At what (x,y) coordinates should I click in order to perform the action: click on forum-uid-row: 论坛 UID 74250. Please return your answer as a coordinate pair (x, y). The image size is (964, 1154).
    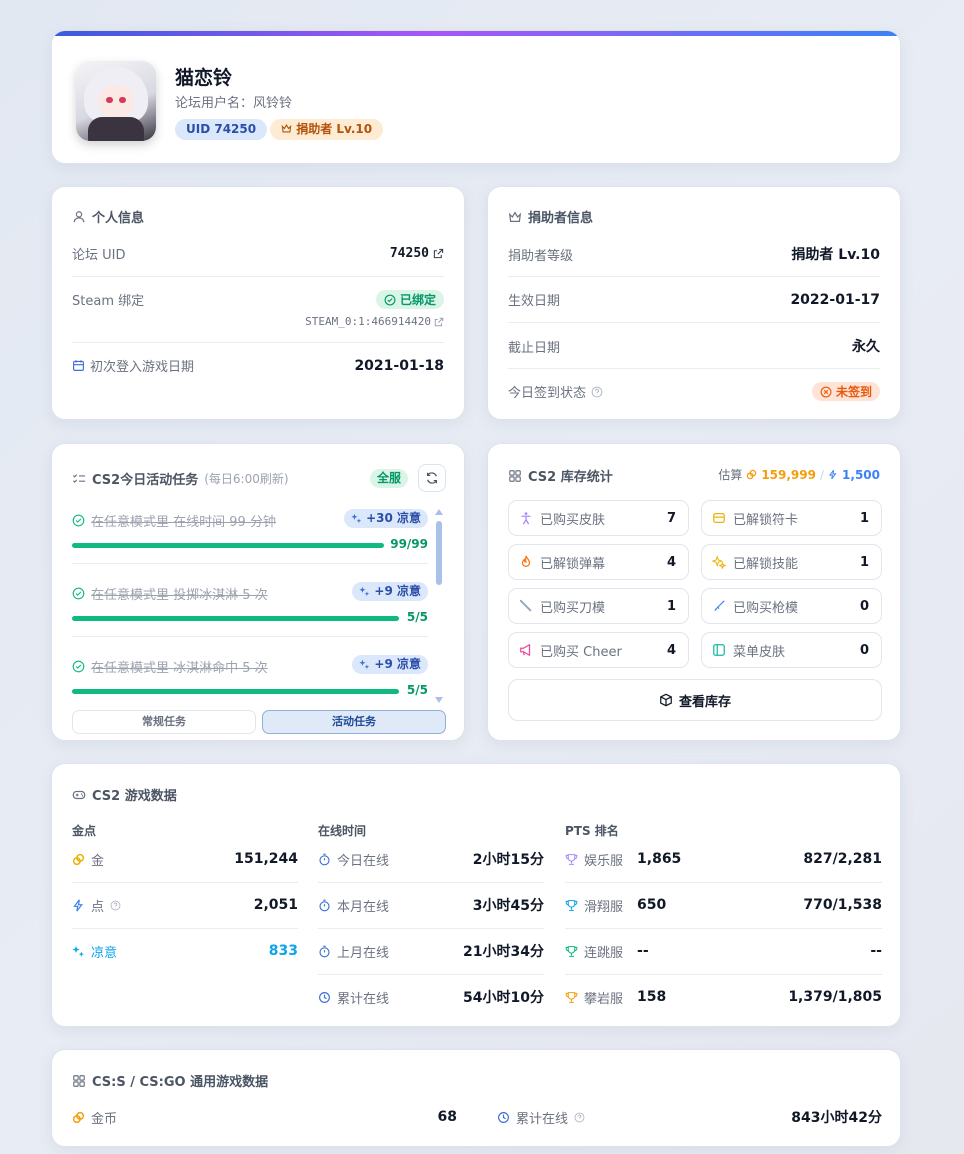
    Looking at the image, I should click on (258, 253).